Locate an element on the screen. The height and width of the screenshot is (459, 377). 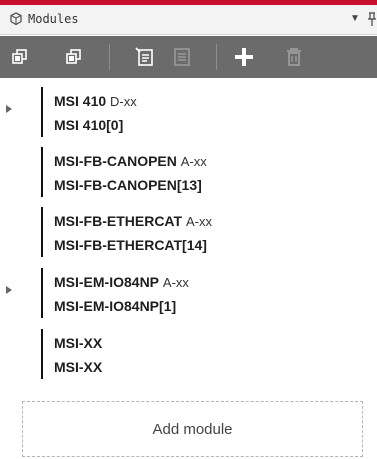
module-instance: MSI-EM-IO84NP[1] is located at coordinates (115, 306).